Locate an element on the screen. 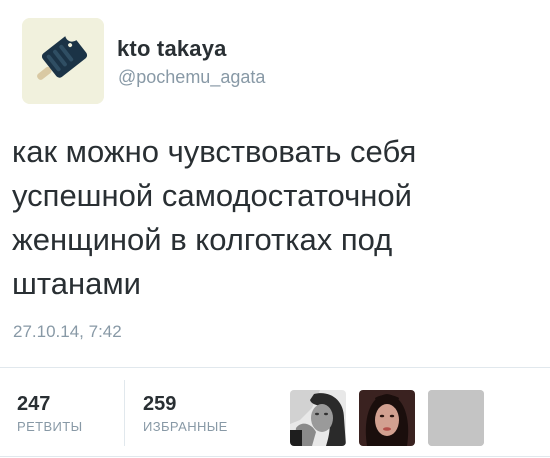 The width and height of the screenshot is (550, 458). retweets-label: РЕТВИТЫ is located at coordinates (50, 426).